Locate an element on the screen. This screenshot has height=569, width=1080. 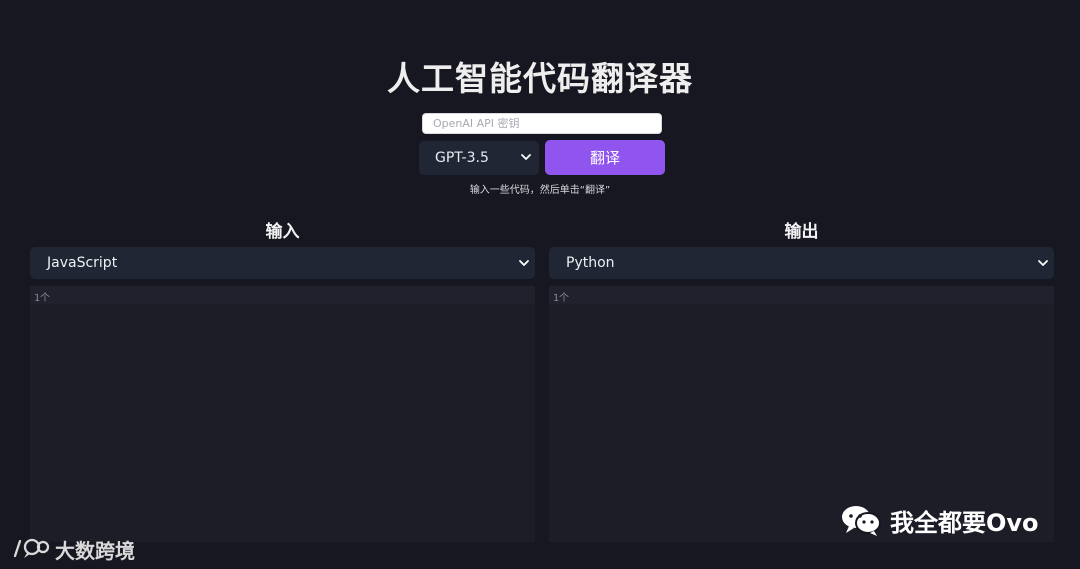
left-watermark-text: 大数跨境 is located at coordinates (95, 550).